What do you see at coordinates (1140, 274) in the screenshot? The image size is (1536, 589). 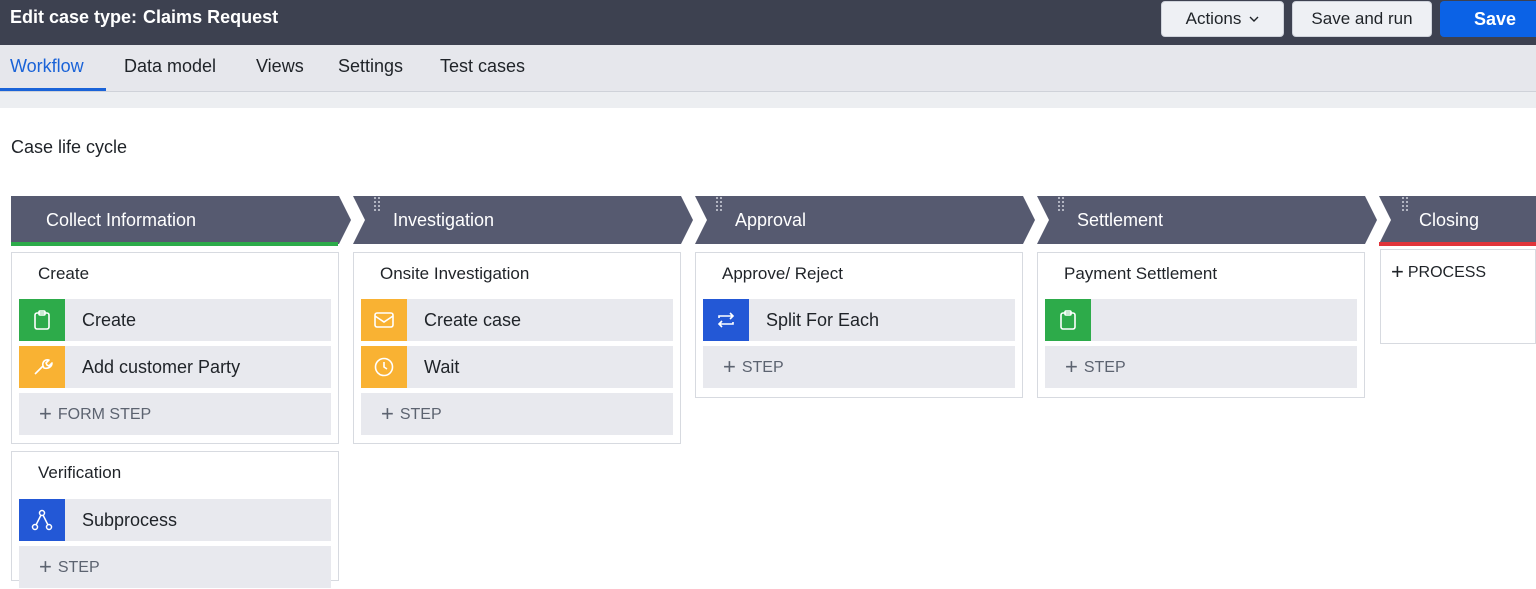 I see `process-title: Payment Settlement` at bounding box center [1140, 274].